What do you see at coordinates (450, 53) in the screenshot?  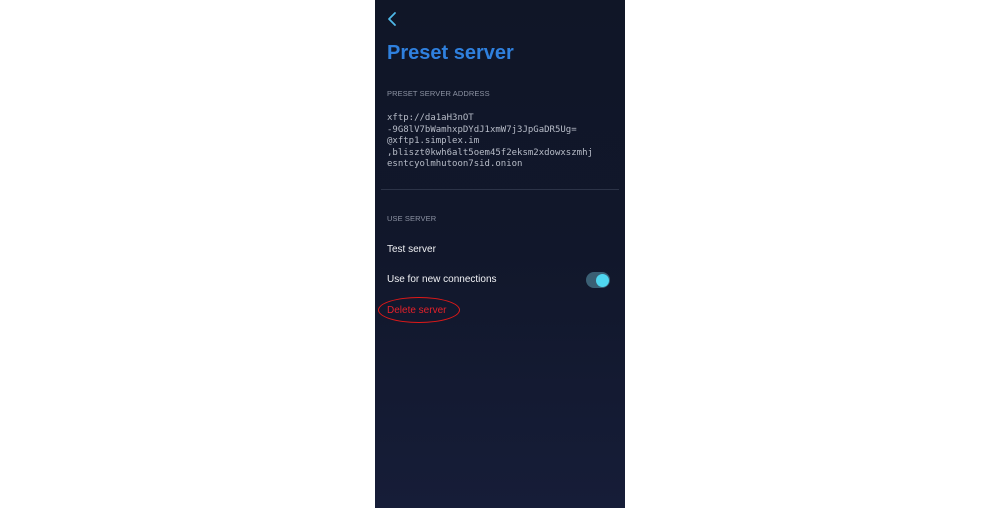 I see `page-title: Preset server` at bounding box center [450, 53].